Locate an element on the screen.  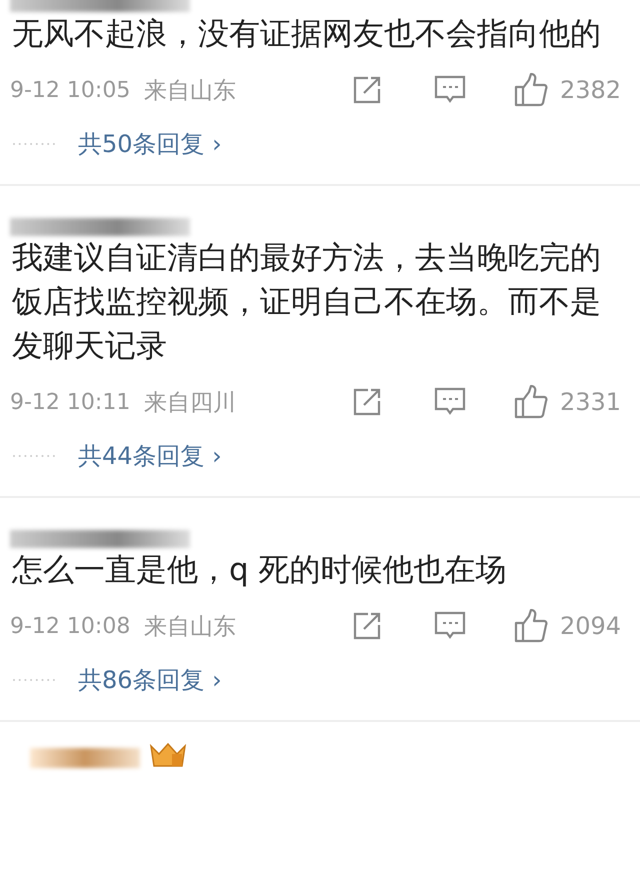
comment-text: 怎么一直是他，q 死的时候他也在场 is located at coordinates (259, 570).